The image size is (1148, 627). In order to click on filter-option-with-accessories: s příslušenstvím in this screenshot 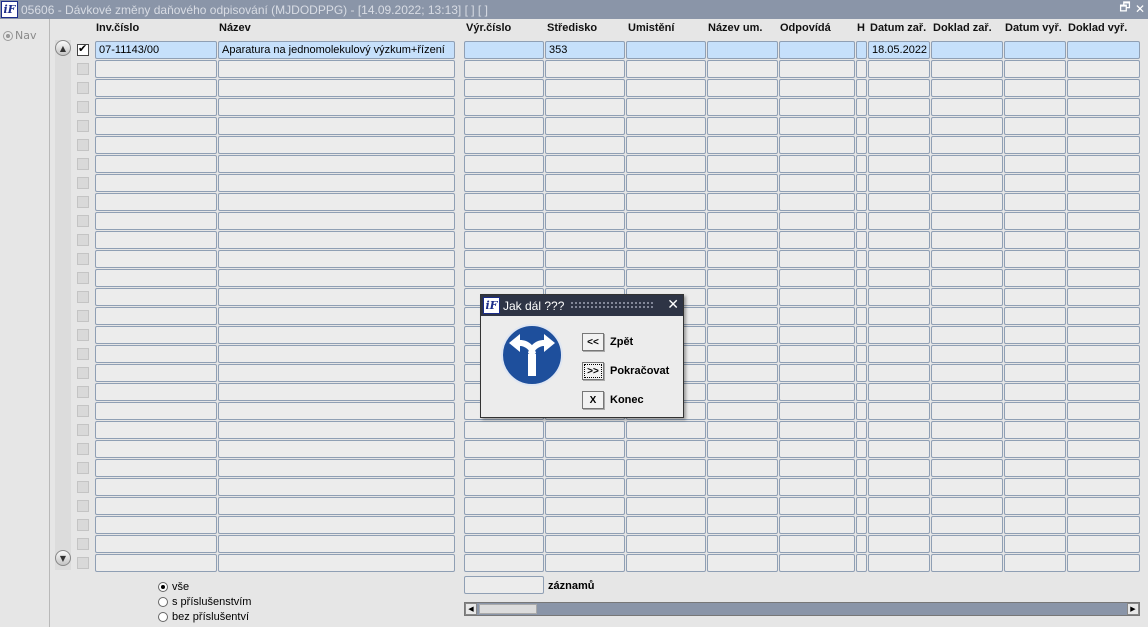, I will do `click(204, 602)`.